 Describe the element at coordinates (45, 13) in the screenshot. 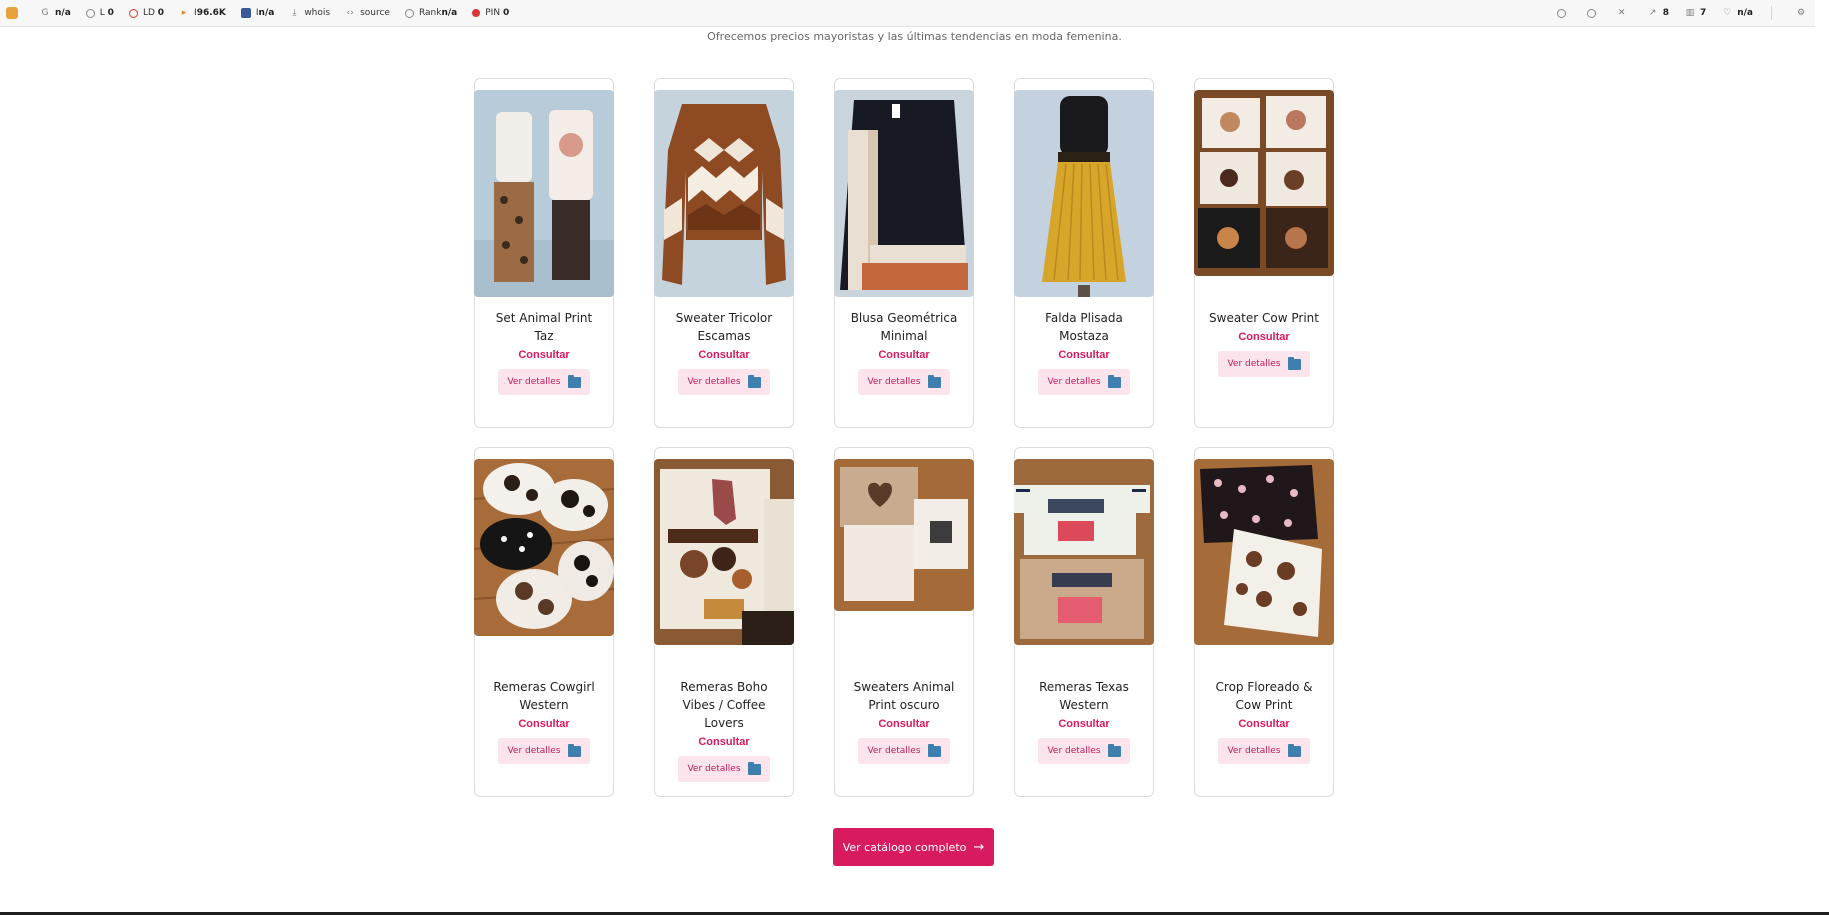

I see `google-g-icon: G` at that location.